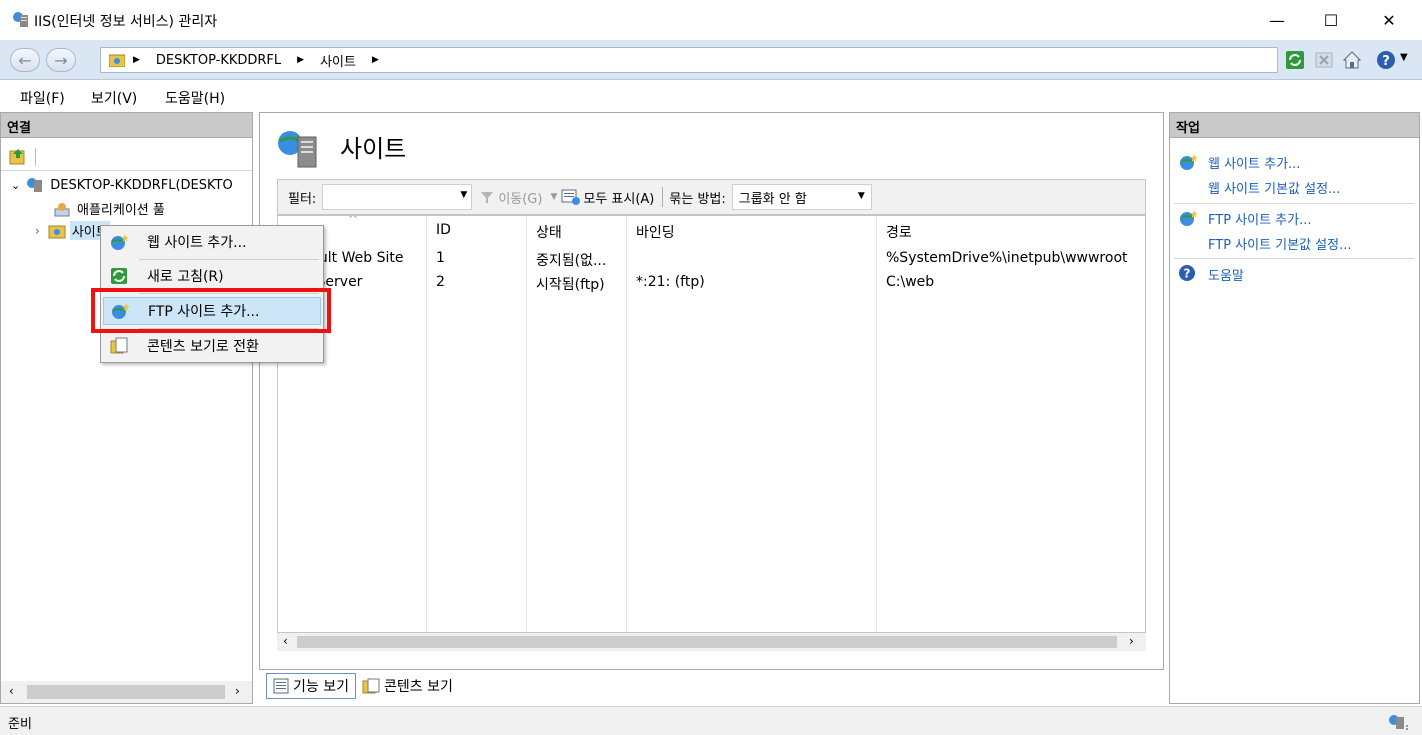  Describe the element at coordinates (373, 149) in the screenshot. I see `page-title: 사이트` at that location.